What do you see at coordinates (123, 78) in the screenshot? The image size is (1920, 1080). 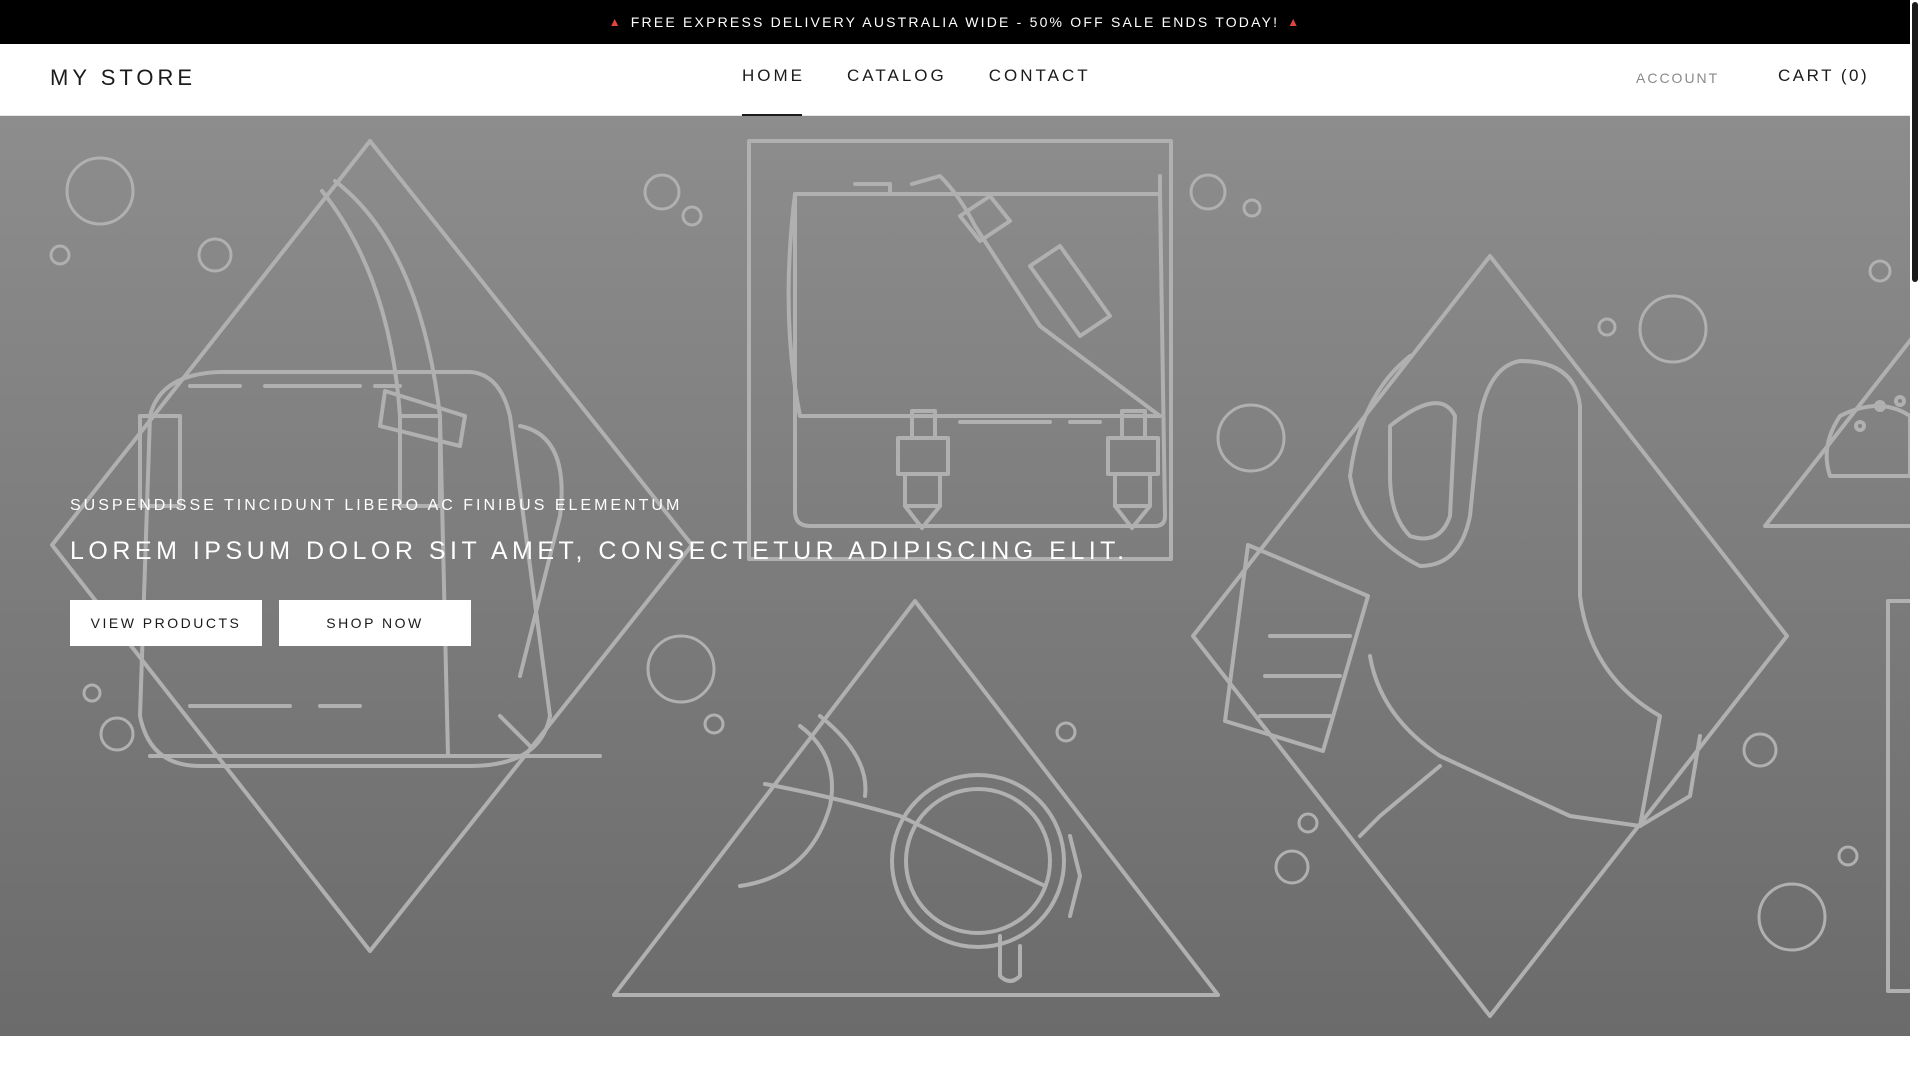 I see `store-logo: MY STORE` at bounding box center [123, 78].